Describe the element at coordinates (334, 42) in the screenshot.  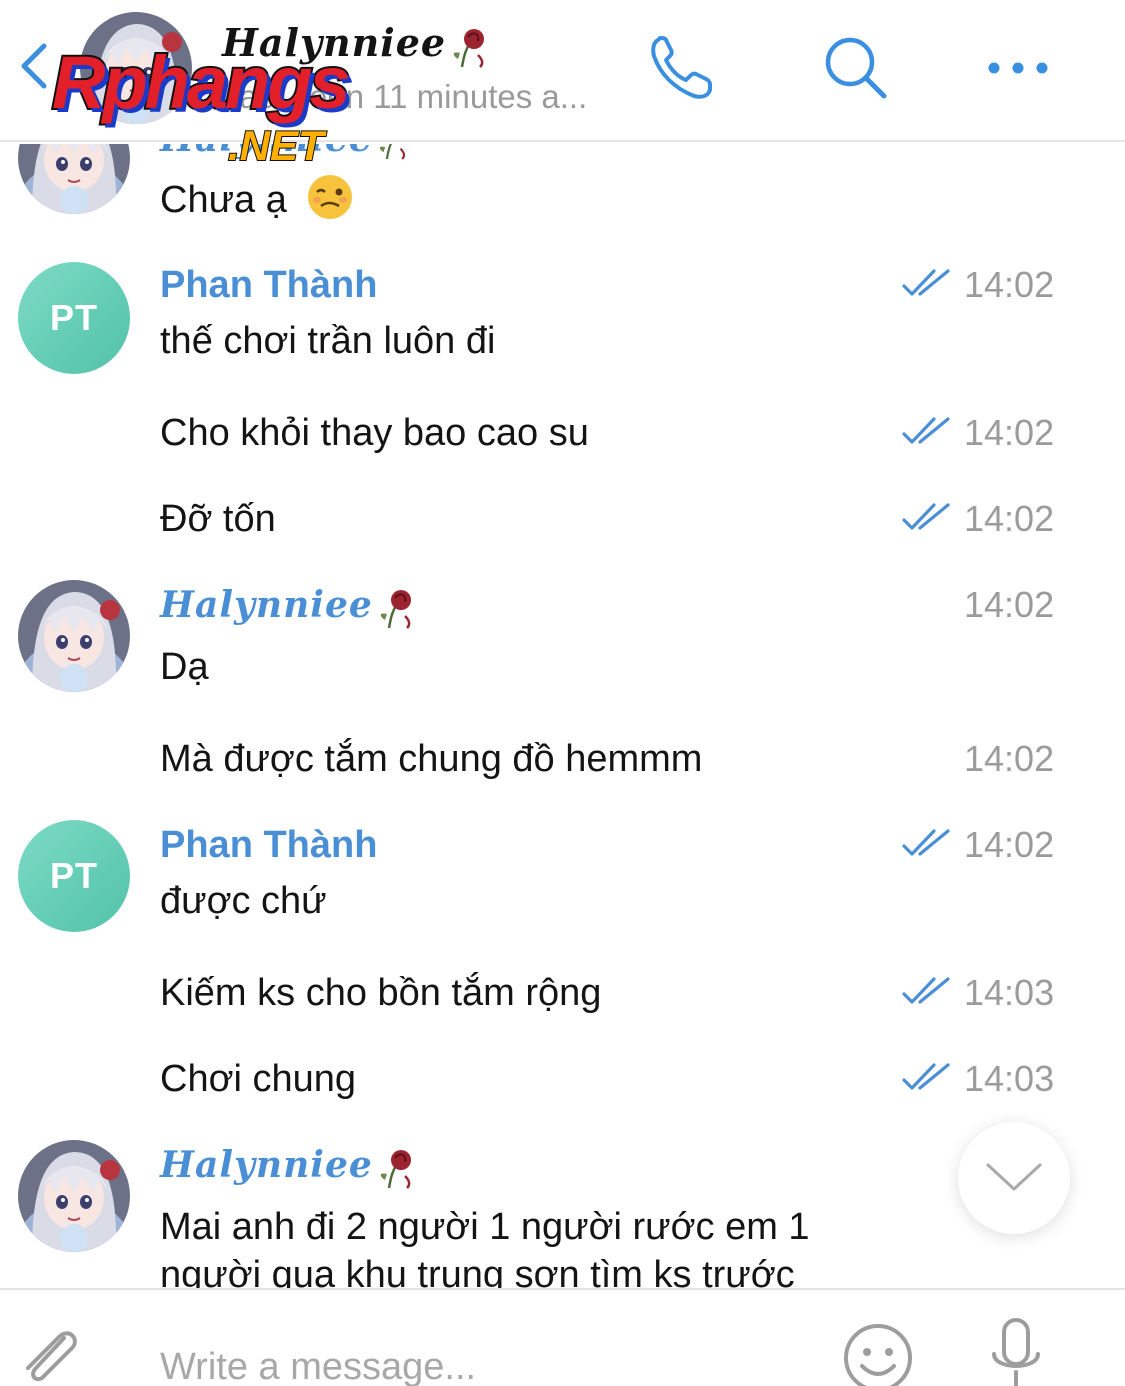
I see `contact-name-text: Halynniee` at that location.